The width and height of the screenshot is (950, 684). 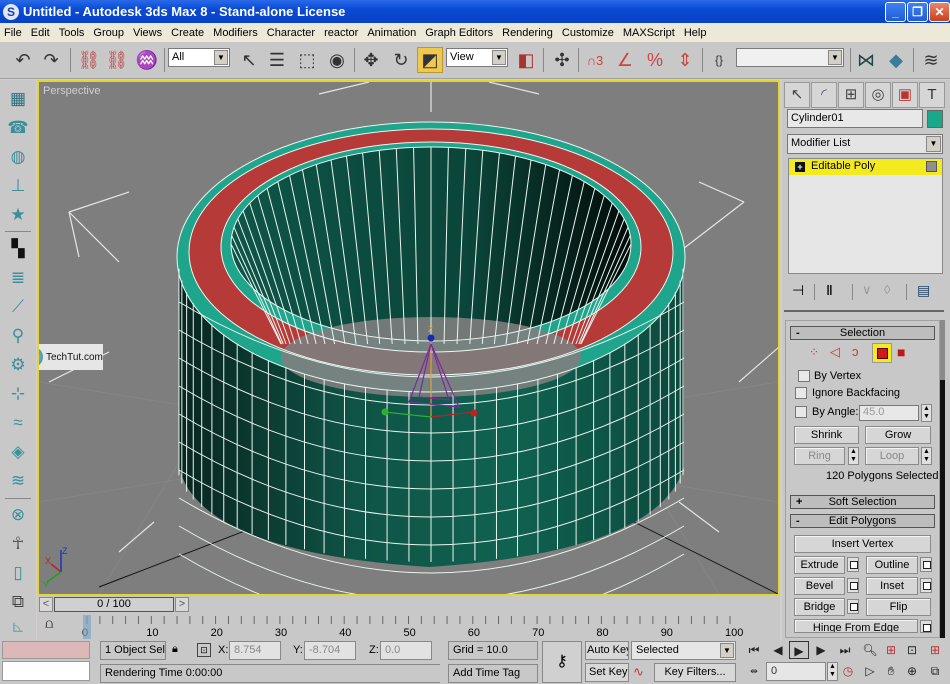 What do you see at coordinates (49, 624) in the screenshot?
I see `open-mini-curve-editor-icon: ⩍` at bounding box center [49, 624].